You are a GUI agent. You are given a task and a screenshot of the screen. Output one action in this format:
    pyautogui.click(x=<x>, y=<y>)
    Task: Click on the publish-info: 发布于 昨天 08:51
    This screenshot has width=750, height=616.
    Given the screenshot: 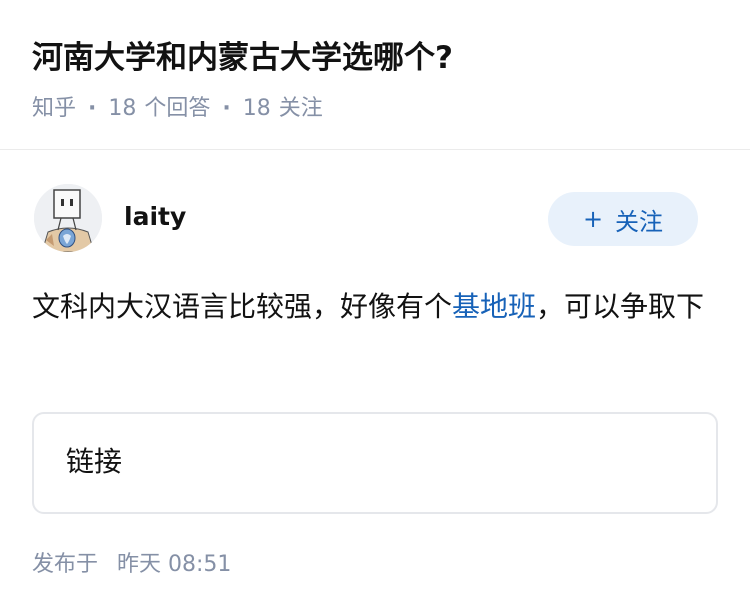 What is the action you would take?
    pyautogui.click(x=131, y=565)
    